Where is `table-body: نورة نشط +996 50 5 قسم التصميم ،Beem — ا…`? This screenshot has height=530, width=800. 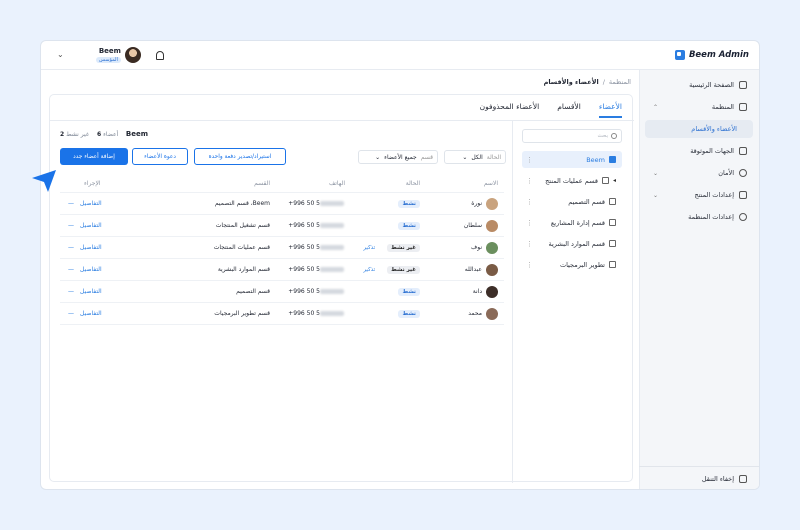 table-body: نورة نشط +996 50 5 قسم التصميم ،Beem — ا… is located at coordinates (282, 259).